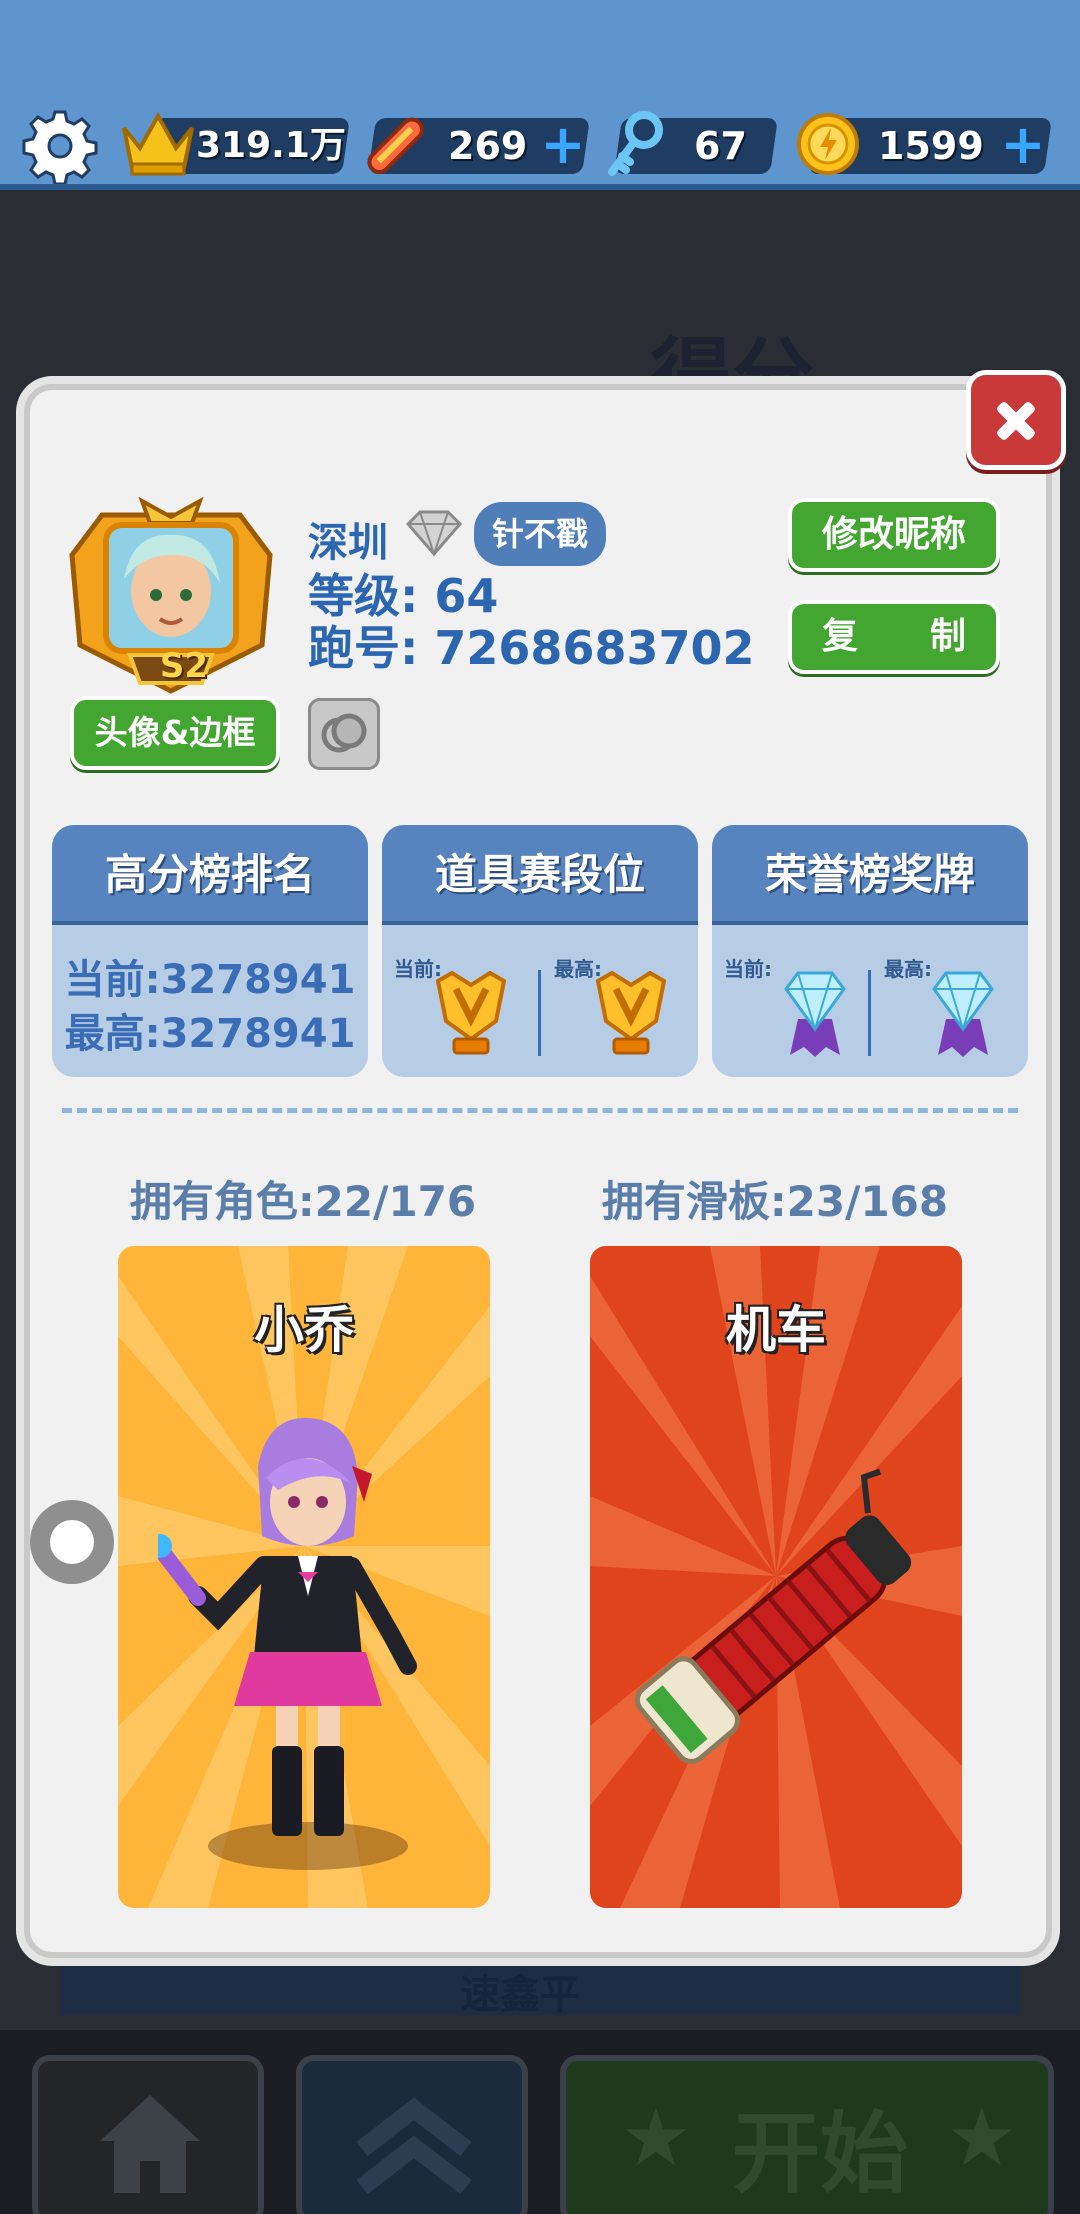  I want to click on crown-icon, so click(158, 143).